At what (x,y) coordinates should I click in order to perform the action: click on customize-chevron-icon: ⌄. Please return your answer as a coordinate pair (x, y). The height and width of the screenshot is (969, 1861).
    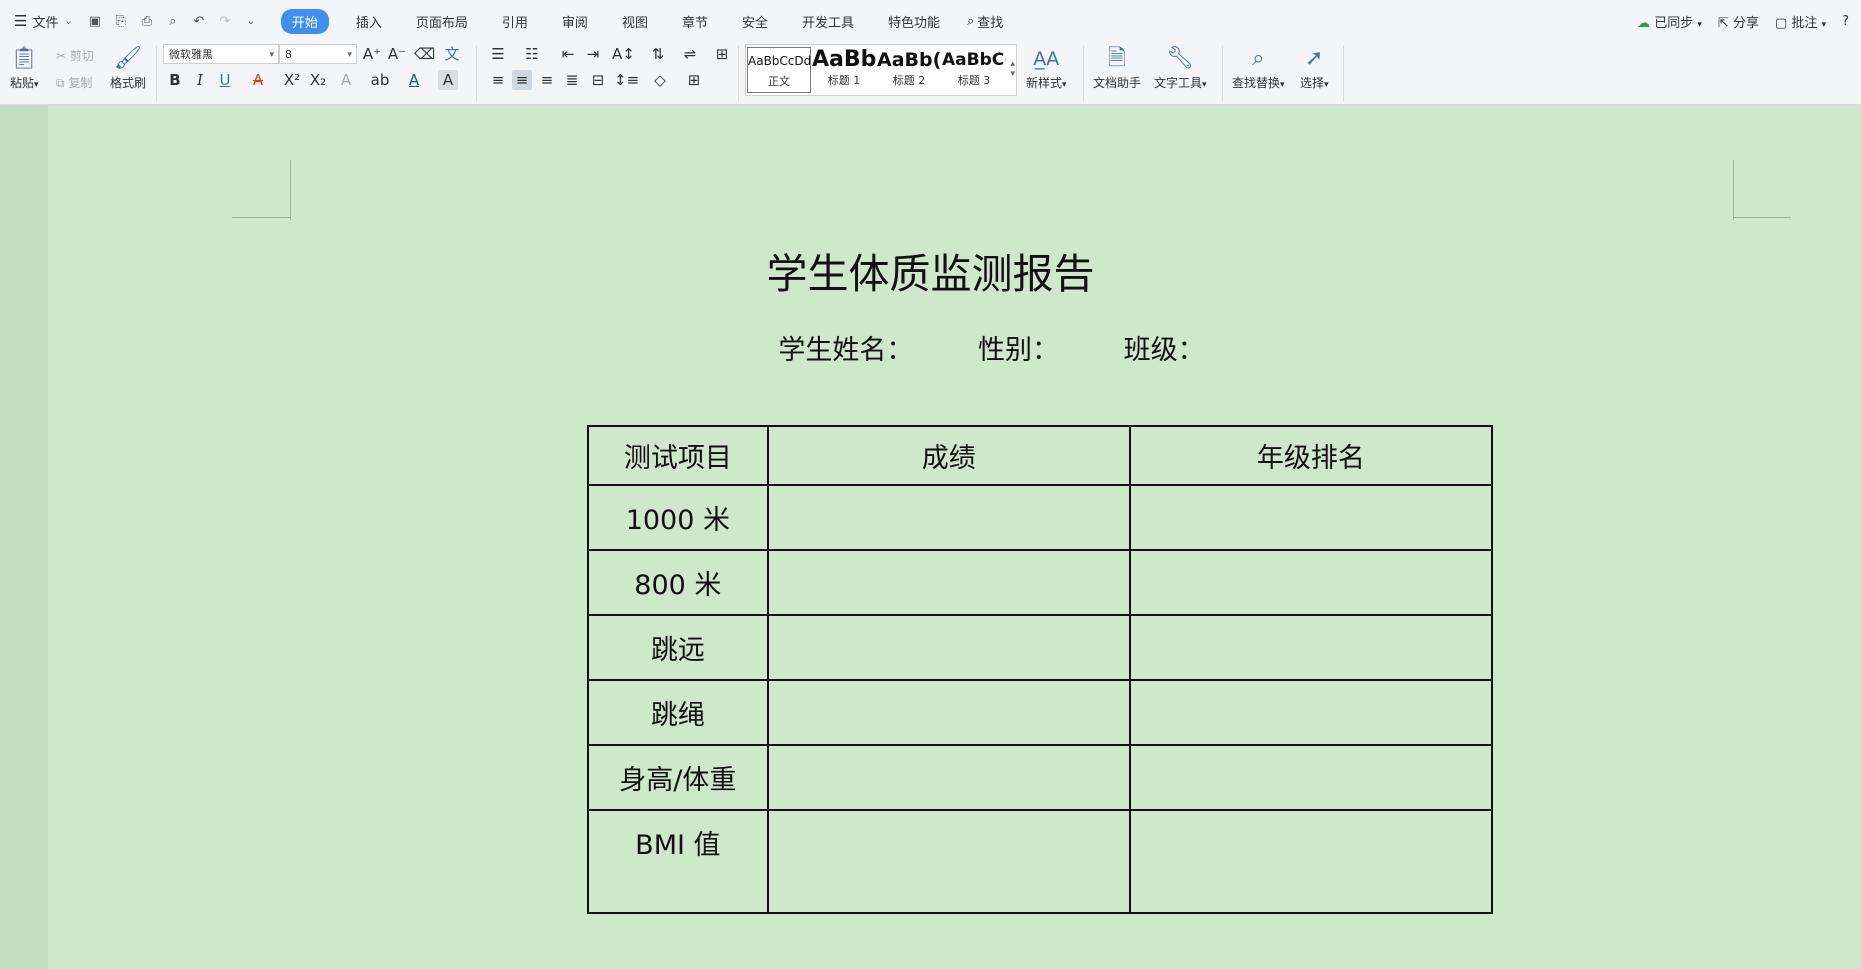
    Looking at the image, I should click on (251, 21).